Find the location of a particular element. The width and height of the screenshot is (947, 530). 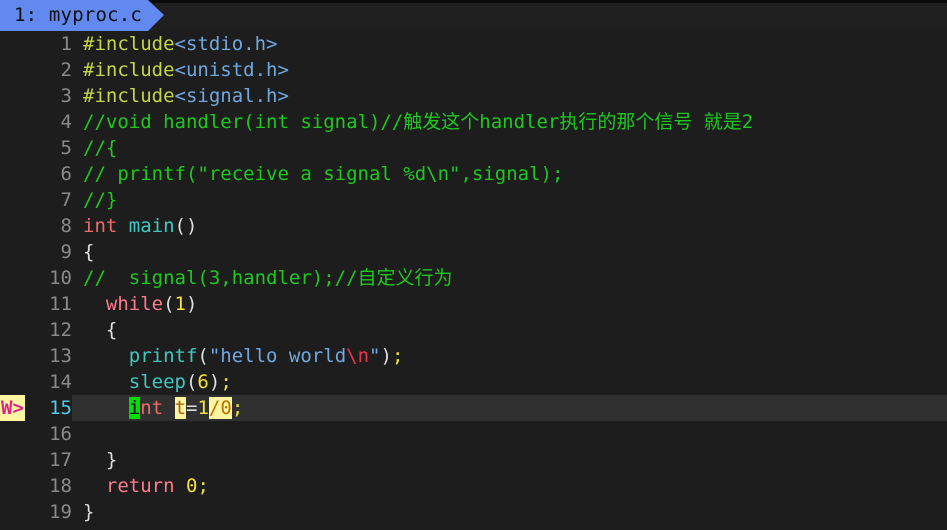

line-code: //{ is located at coordinates (509, 148).